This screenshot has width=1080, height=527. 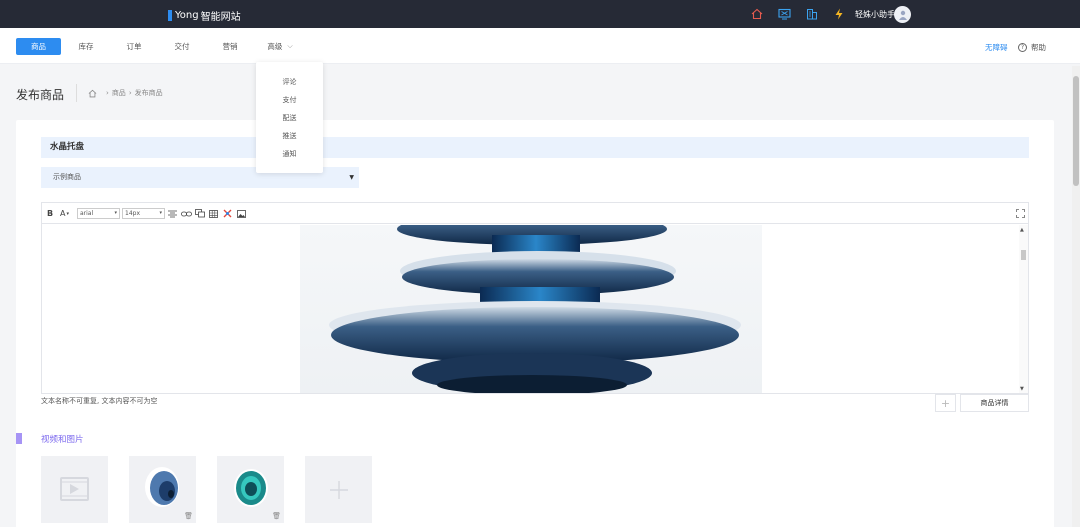 What do you see at coordinates (289, 154) in the screenshot?
I see `dropdown-item-notify: 通知` at bounding box center [289, 154].